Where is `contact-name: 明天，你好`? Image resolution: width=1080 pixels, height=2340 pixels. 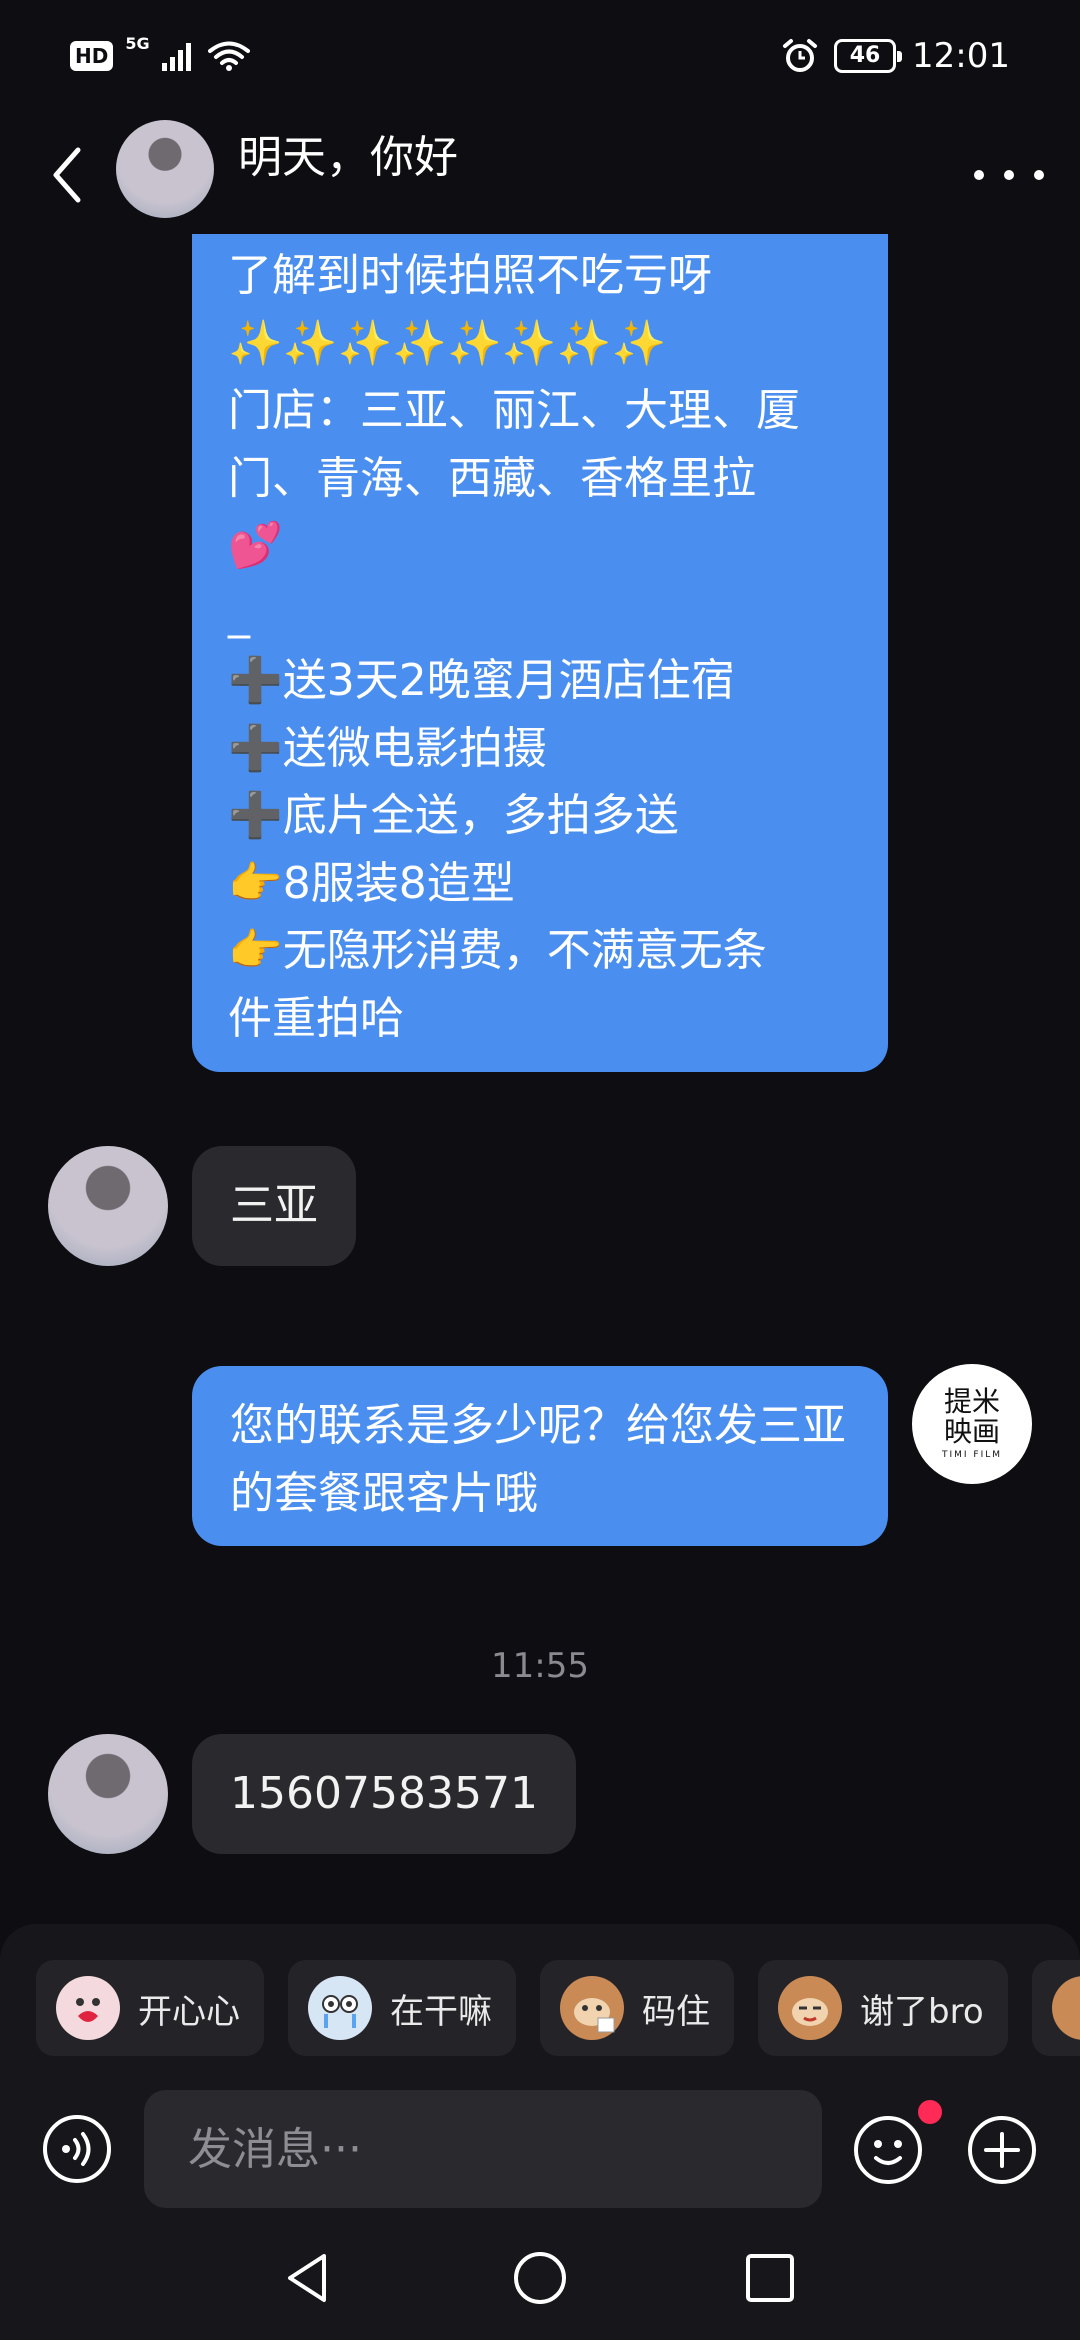
contact-name: 明天，你好 is located at coordinates (348, 158).